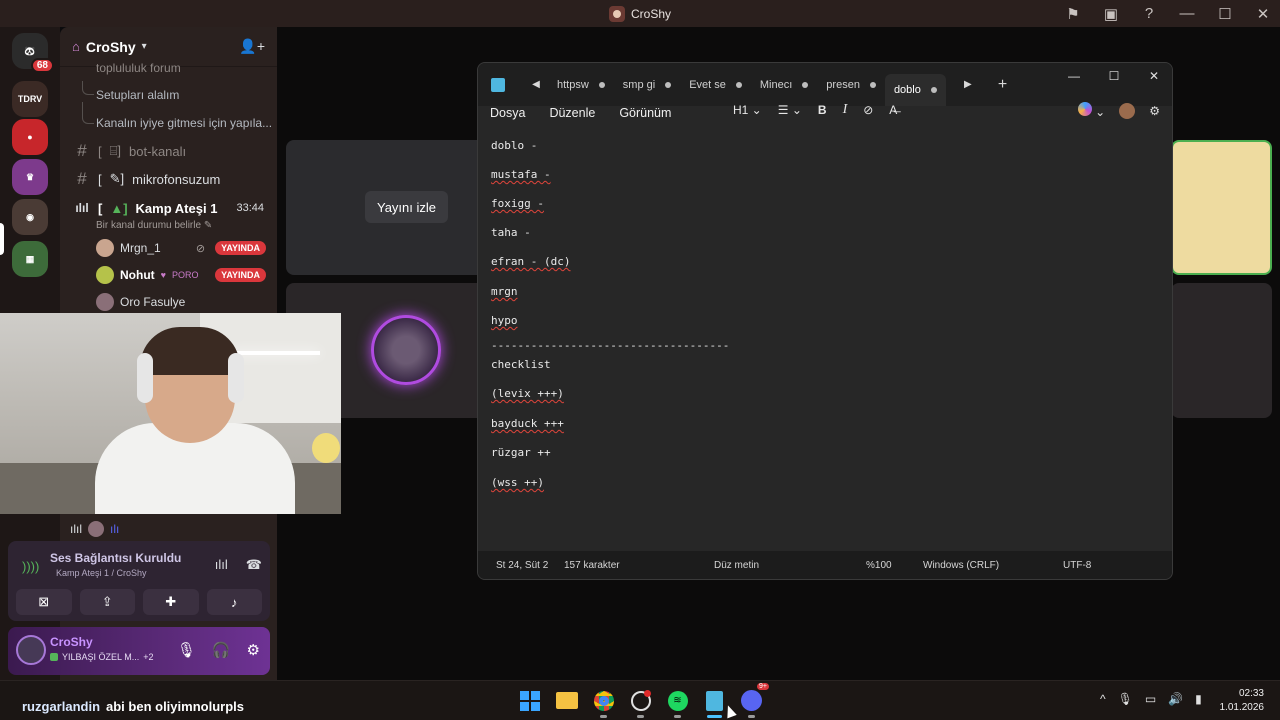  What do you see at coordinates (171, 602) in the screenshot?
I see `activities-button: ✚` at bounding box center [171, 602].